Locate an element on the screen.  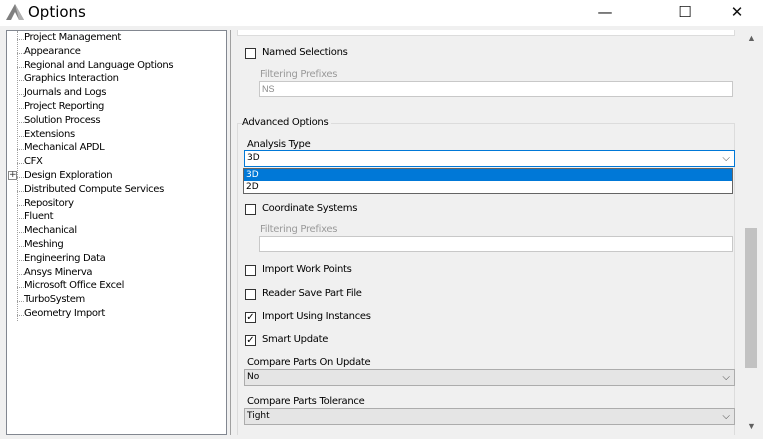
tree-item-label: Project Management is located at coordinates (72, 37).